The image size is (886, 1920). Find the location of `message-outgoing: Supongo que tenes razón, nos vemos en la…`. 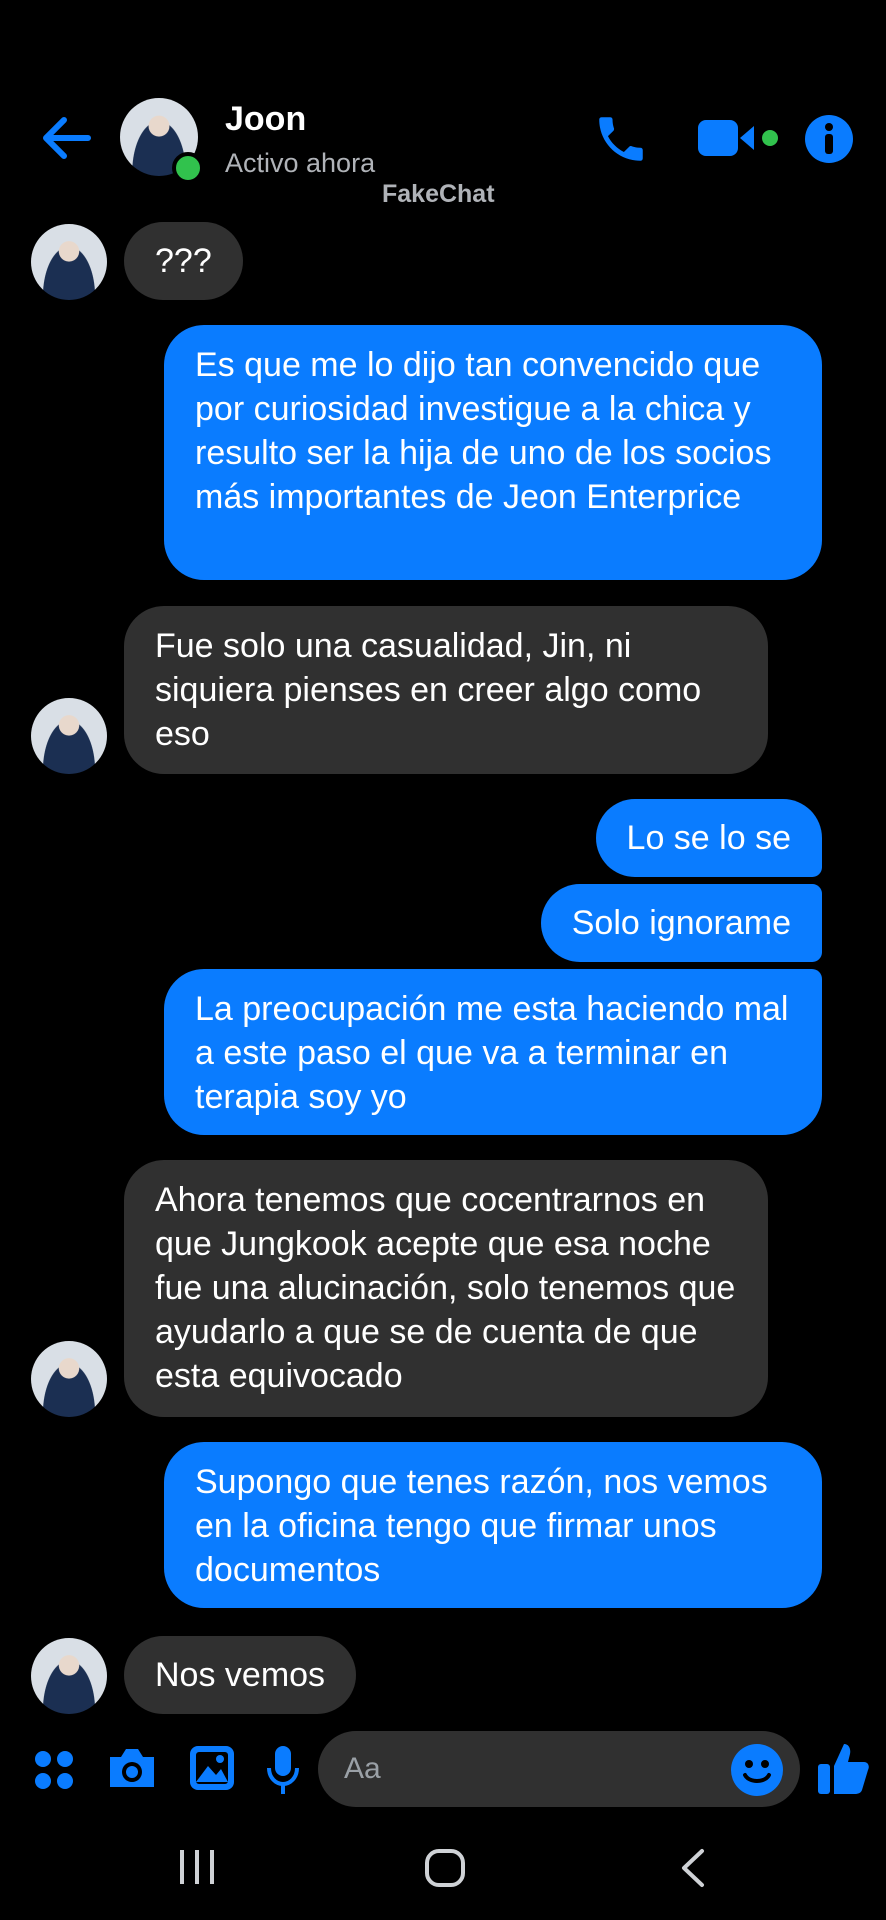

message-outgoing: Supongo que tenes razón, nos vemos en la… is located at coordinates (493, 1525).